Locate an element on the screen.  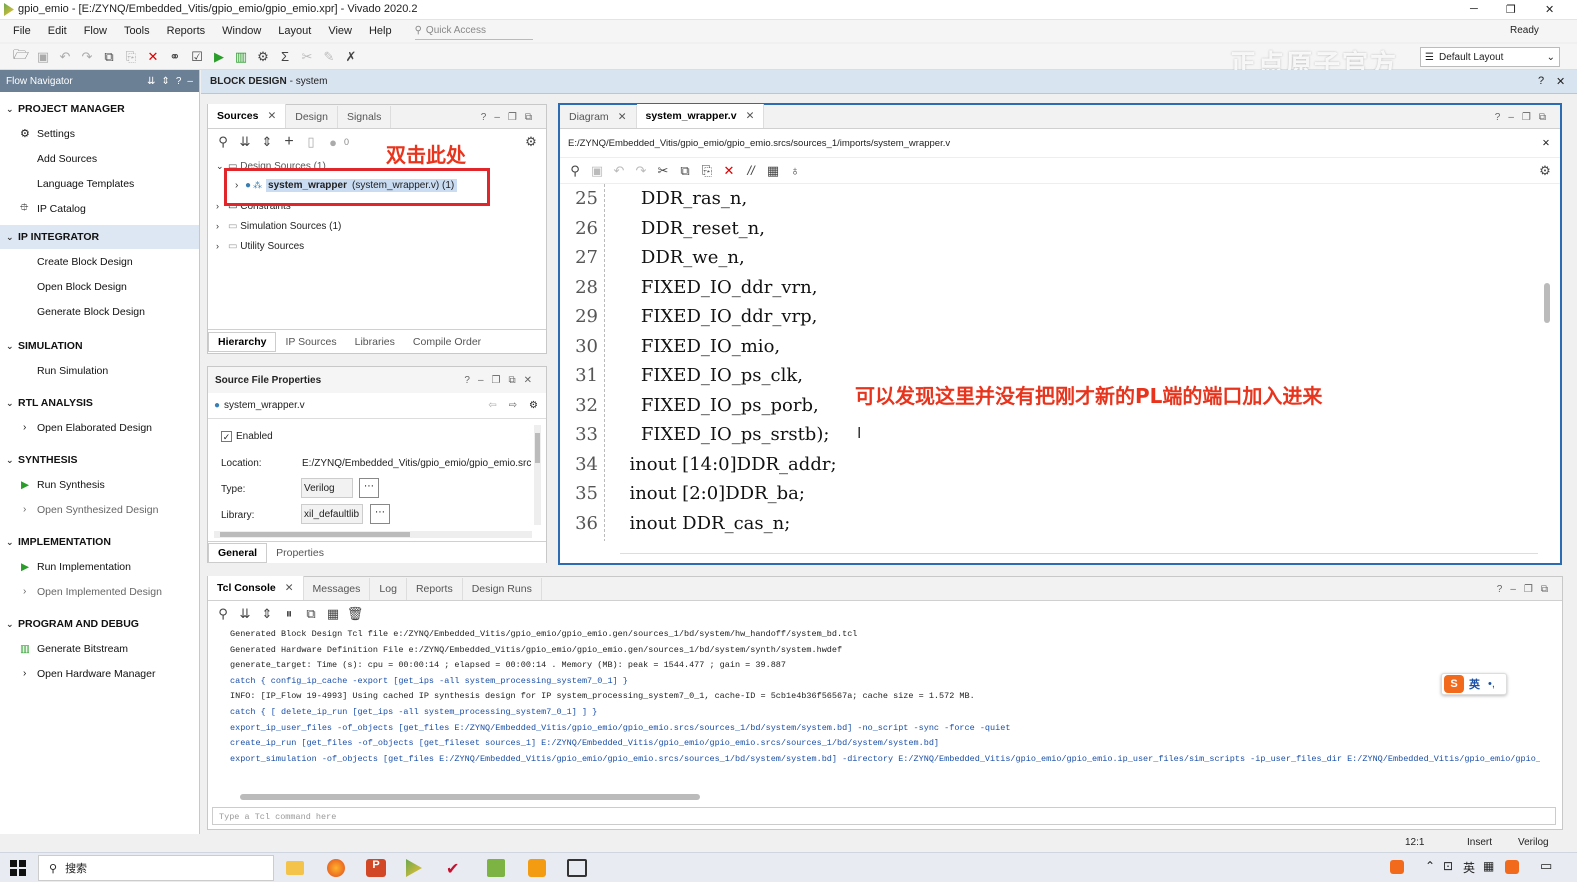
flow-item-add-sources: Add Sources is located at coordinates (99, 158).